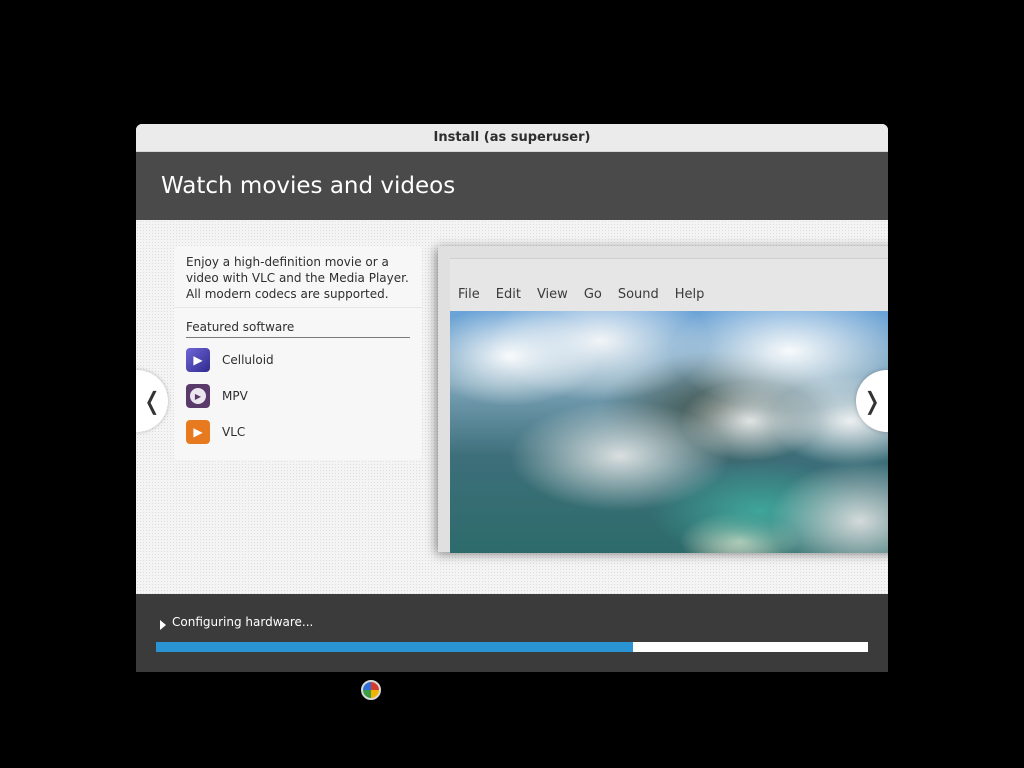  I want to click on software-name: Celluloid, so click(248, 360).